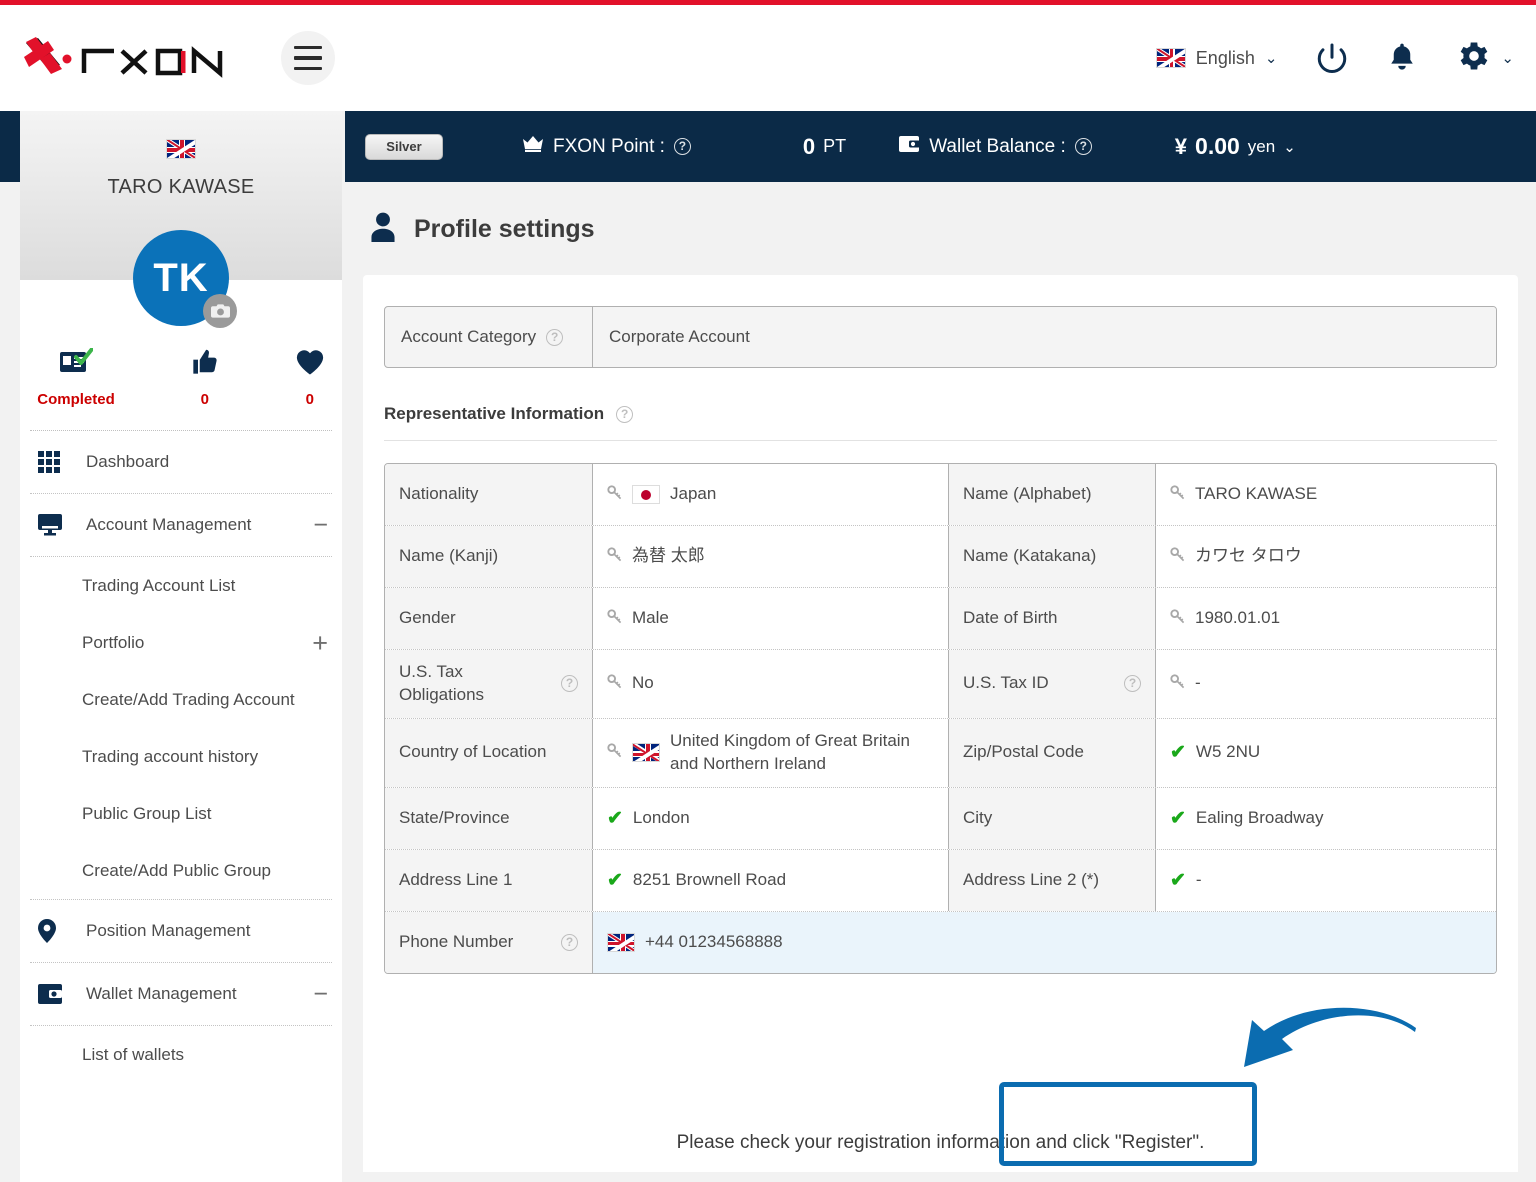 The image size is (1536, 1182). What do you see at coordinates (1326, 556) in the screenshot?
I see `field-value: カワセ タロウ` at bounding box center [1326, 556].